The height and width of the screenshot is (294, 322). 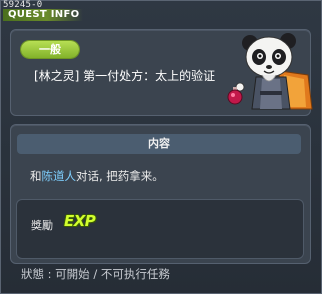 What do you see at coordinates (59, 176) in the screenshot?
I see `npc-name-link: 陈道人` at bounding box center [59, 176].